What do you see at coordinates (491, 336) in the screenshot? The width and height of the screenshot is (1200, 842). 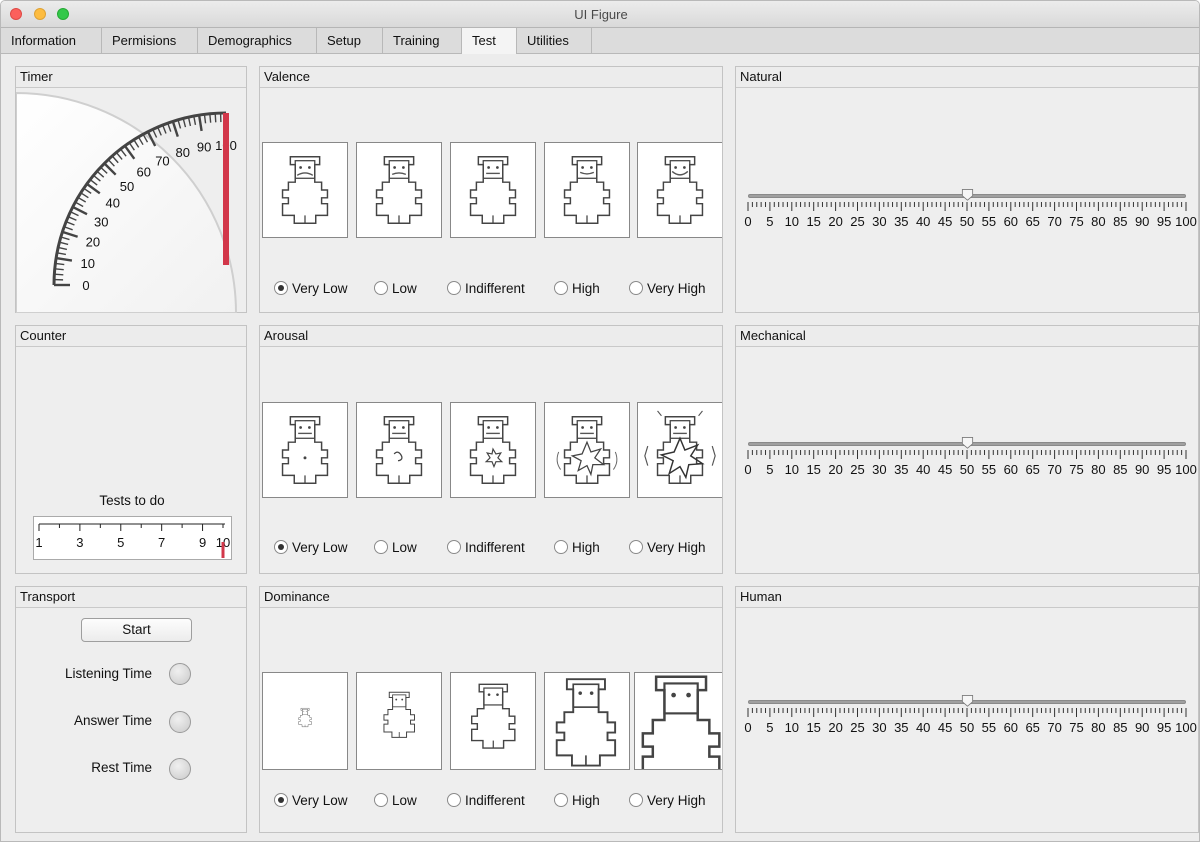 I see `arousal-panel-title: Arousal` at bounding box center [491, 336].